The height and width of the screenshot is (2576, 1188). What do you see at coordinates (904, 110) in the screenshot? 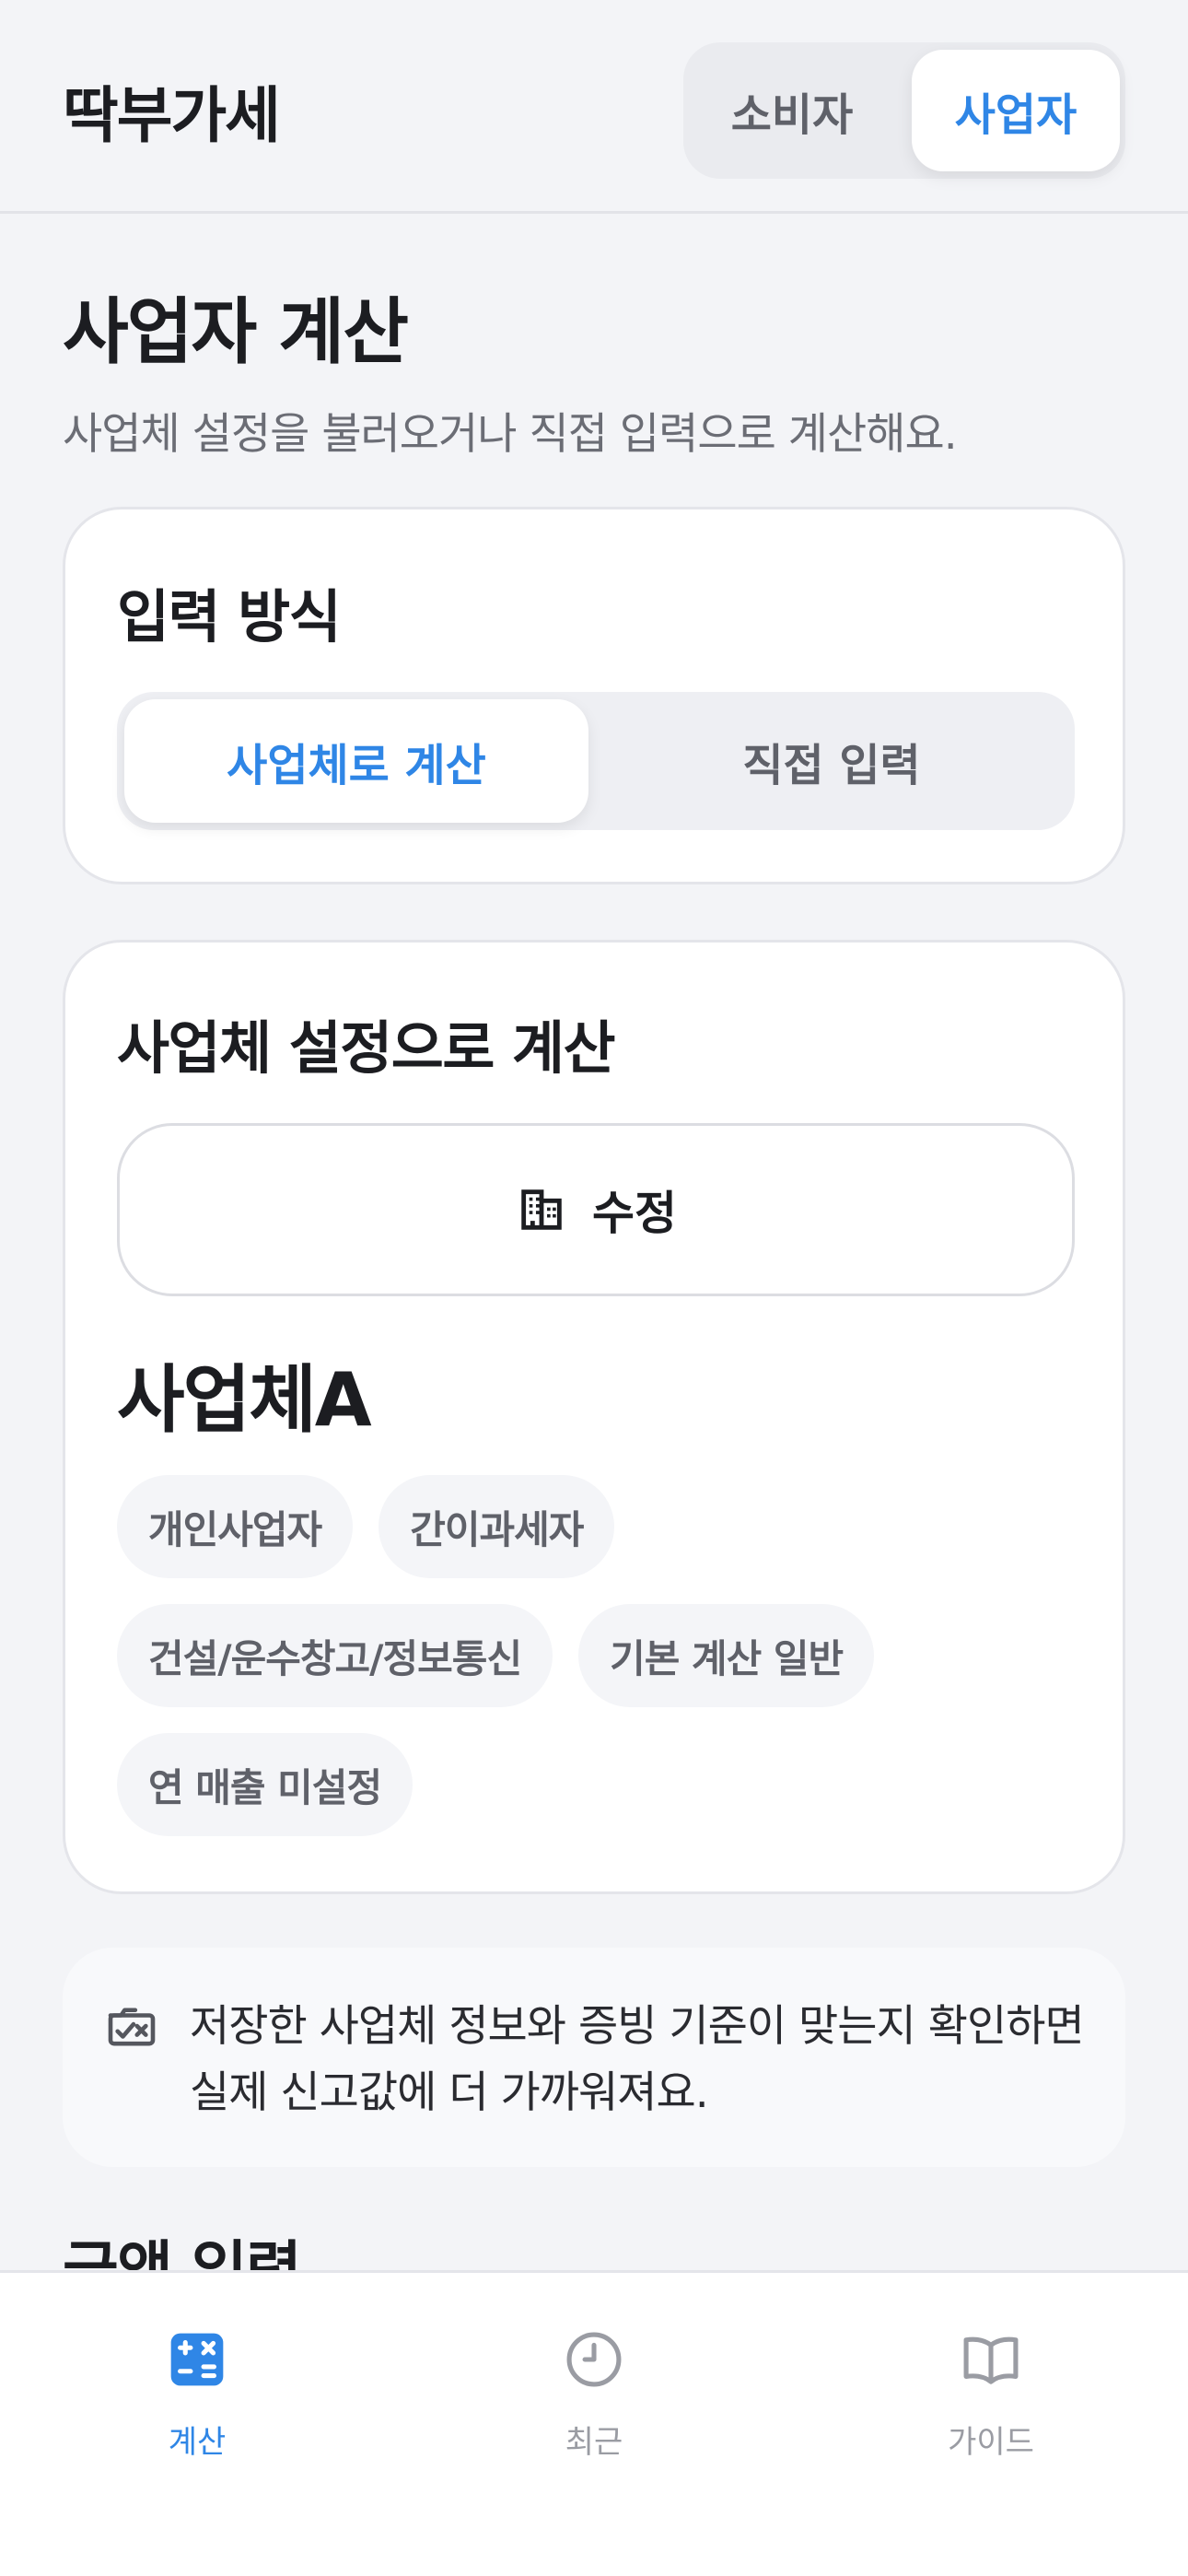
I see `mode-toggle: 소비자 사업자` at bounding box center [904, 110].